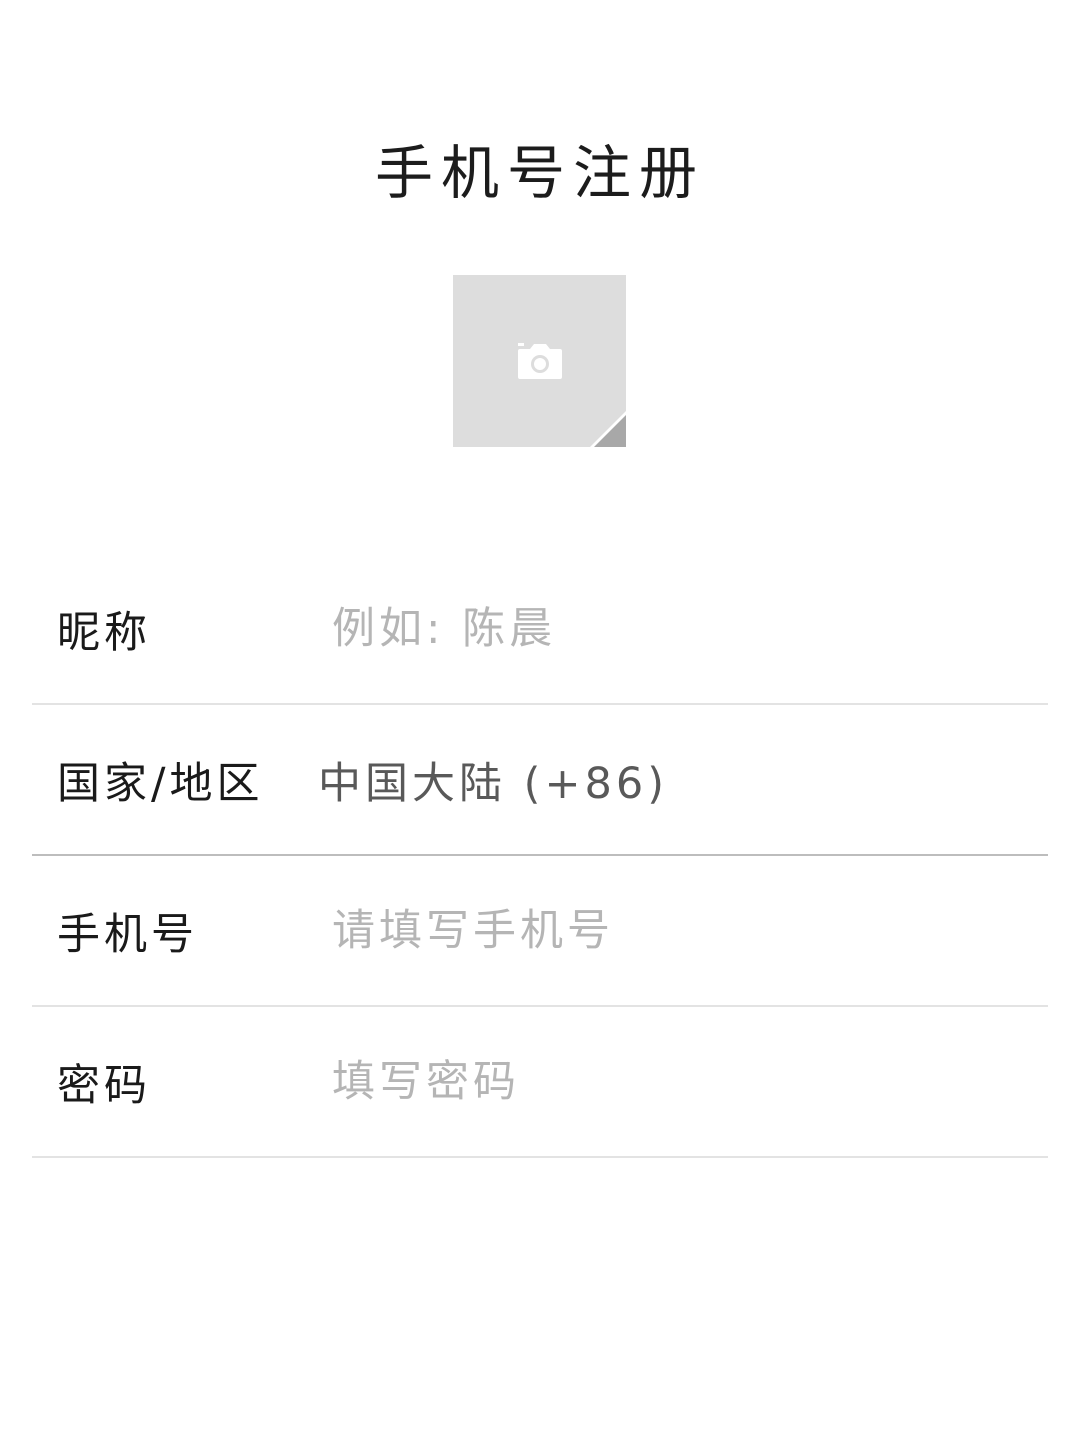 This screenshot has width=1080, height=1440. I want to click on nickname-row: 昵称, so click(540, 629).